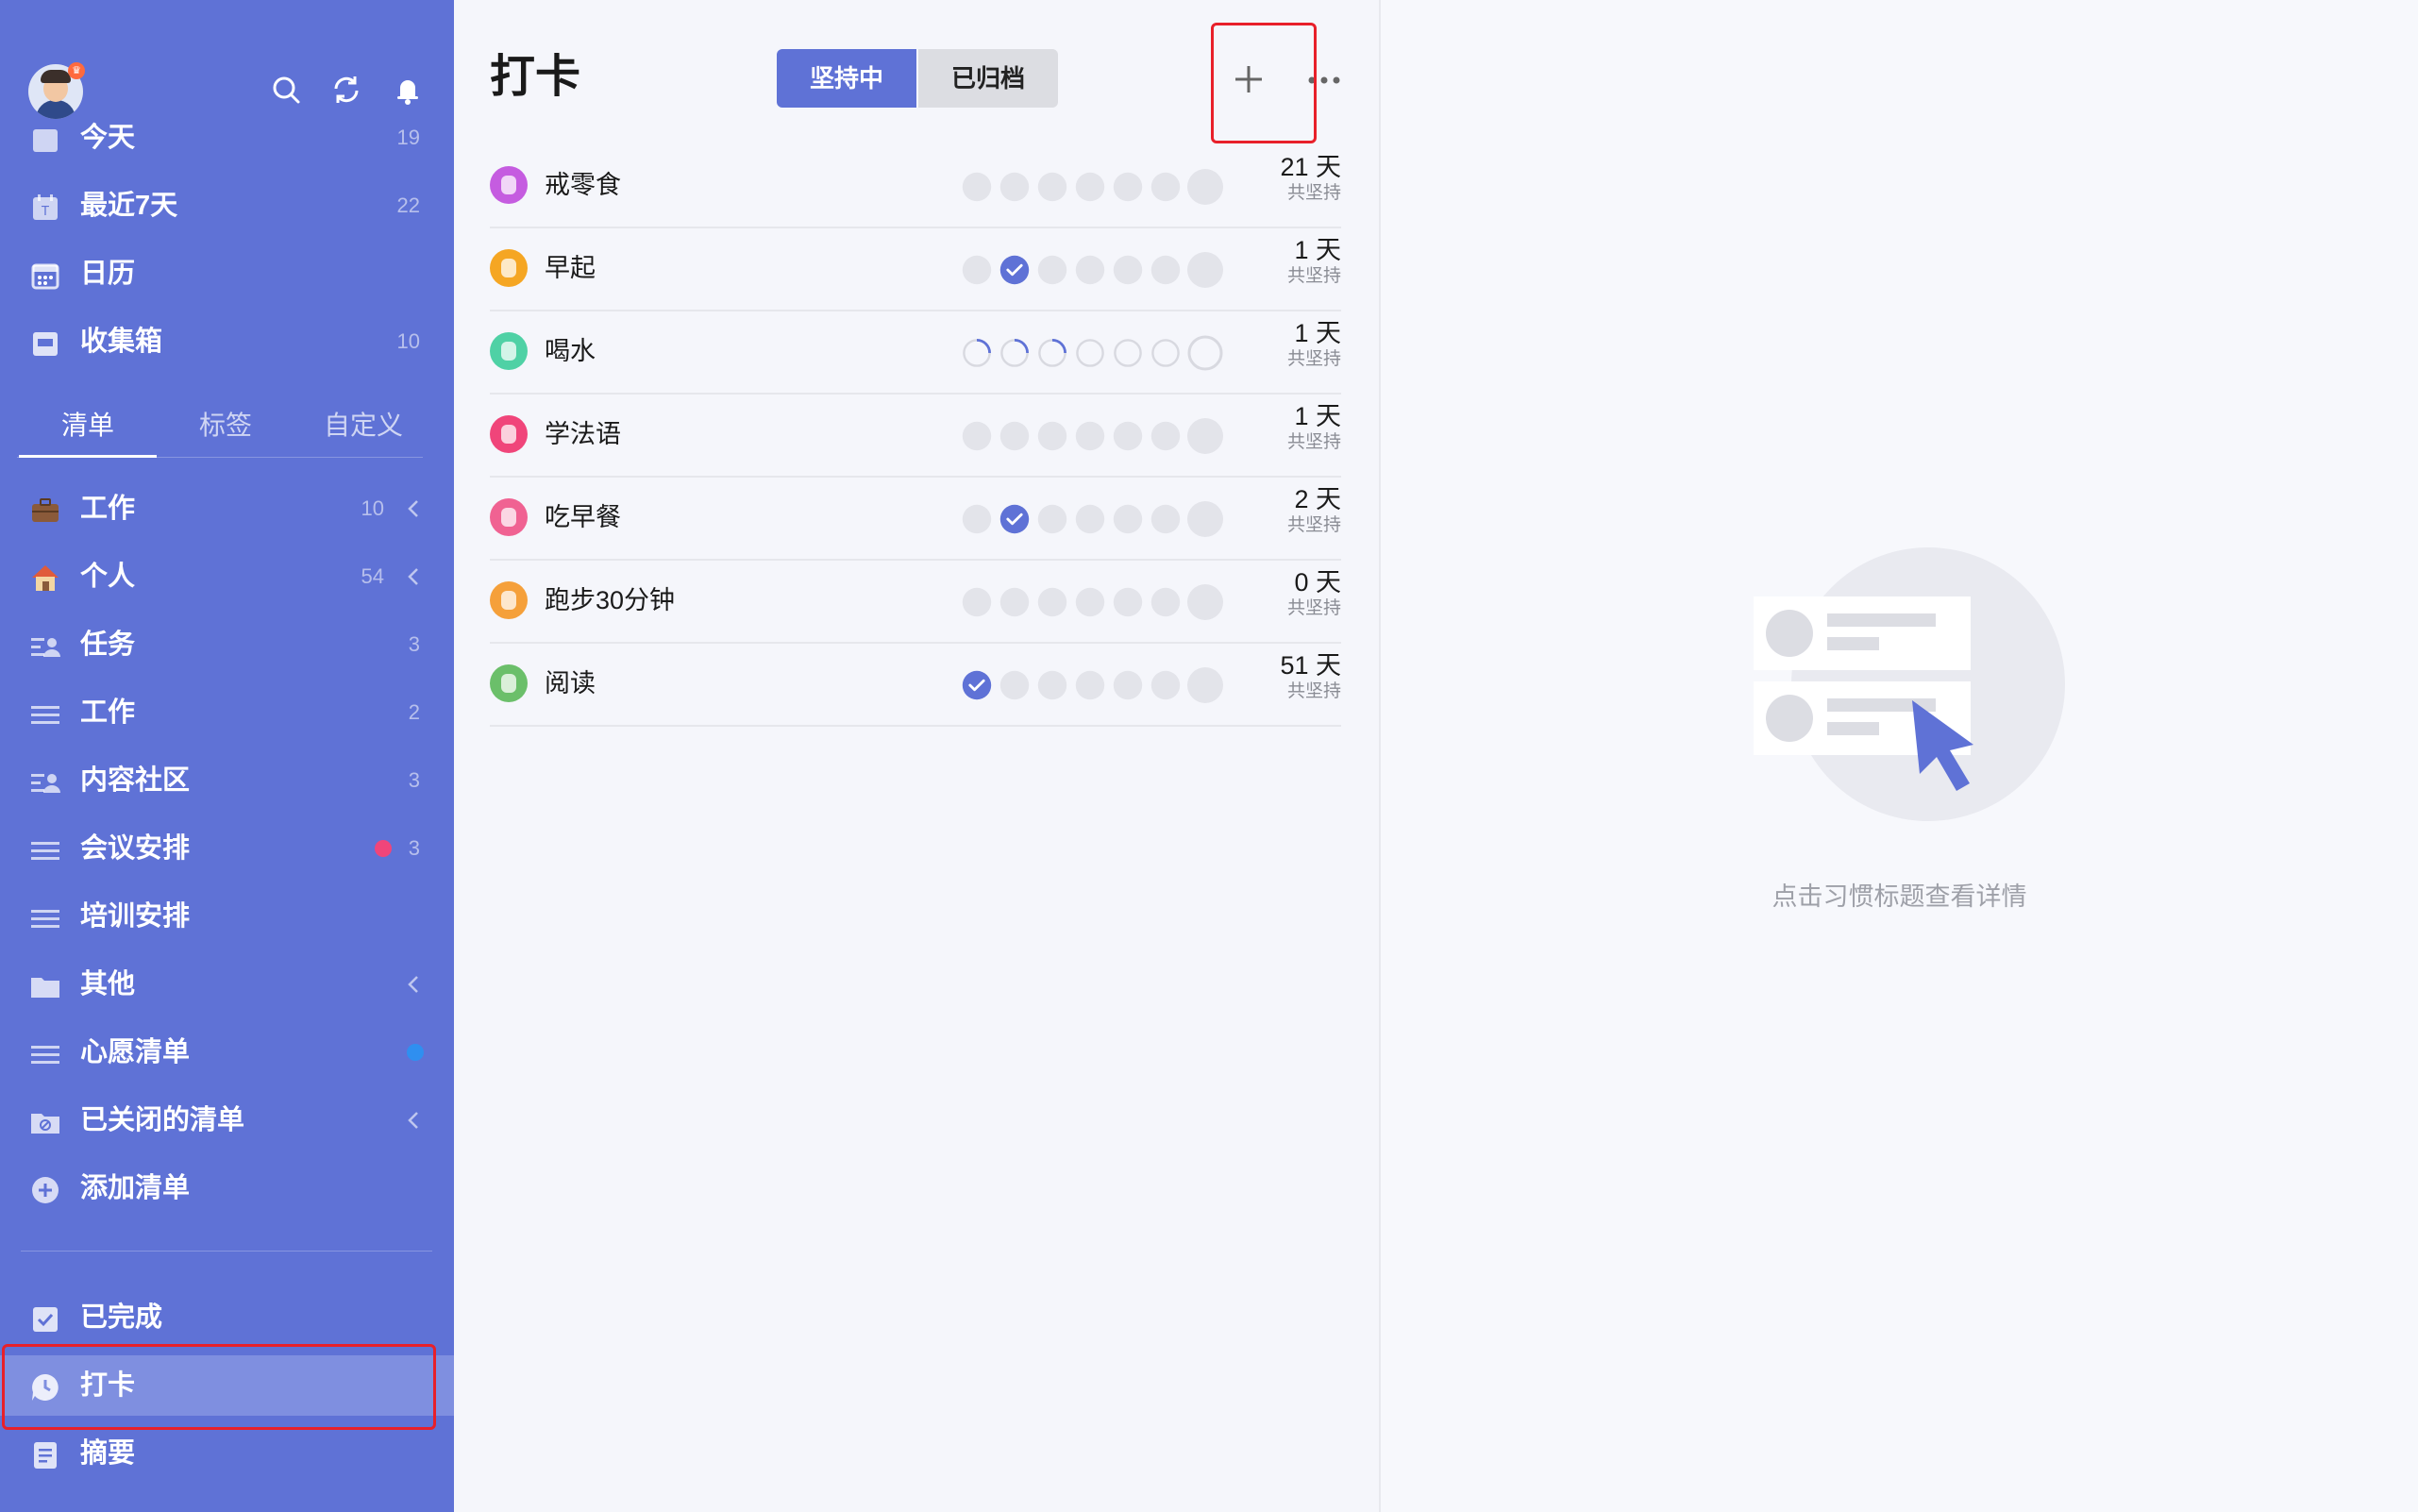  I want to click on tab-custom: 自定义, so click(363, 425).